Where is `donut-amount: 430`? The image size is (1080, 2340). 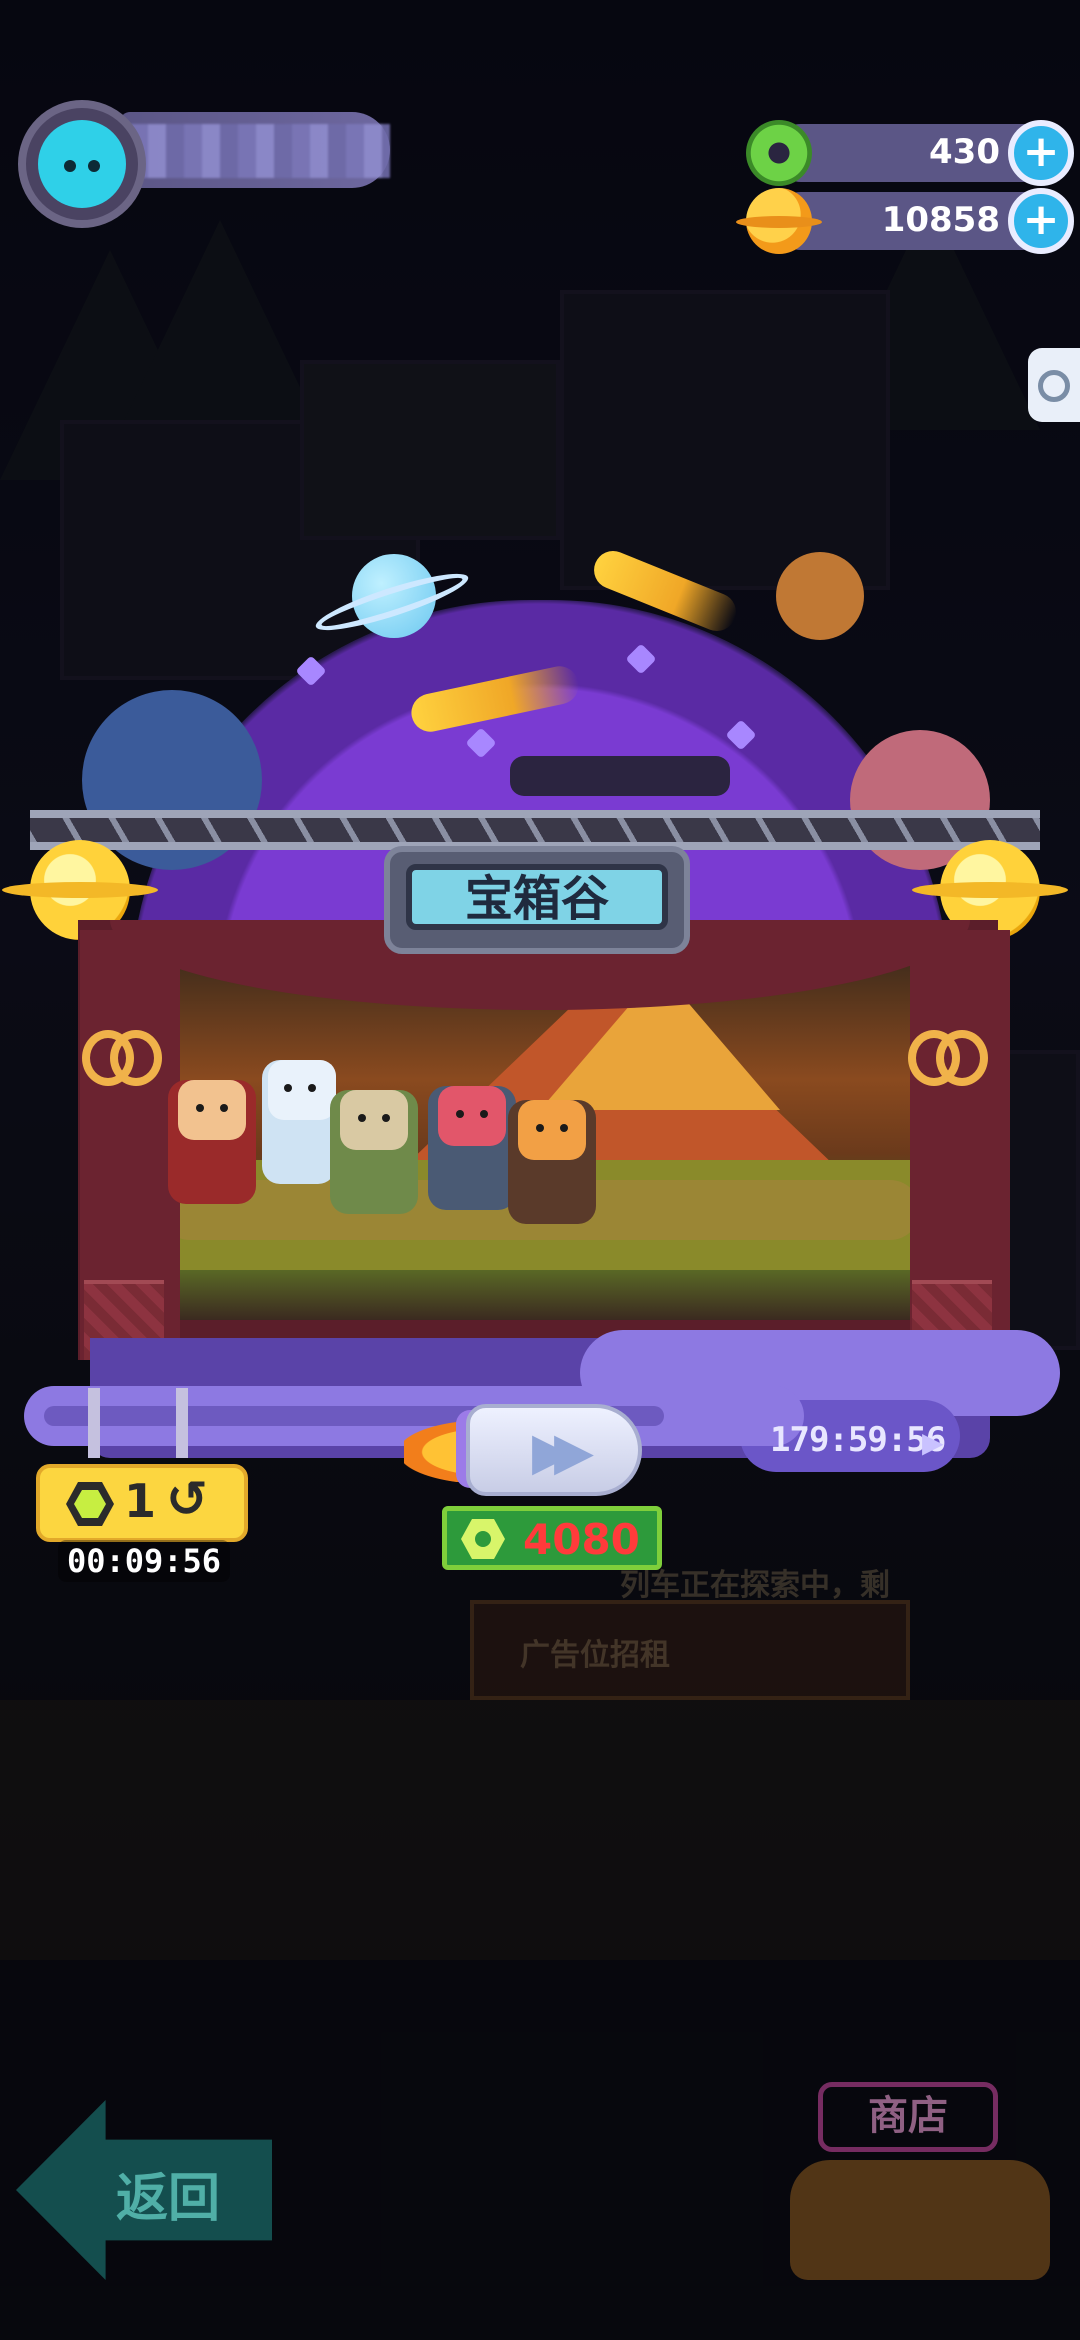 donut-amount: 430 is located at coordinates (964, 152).